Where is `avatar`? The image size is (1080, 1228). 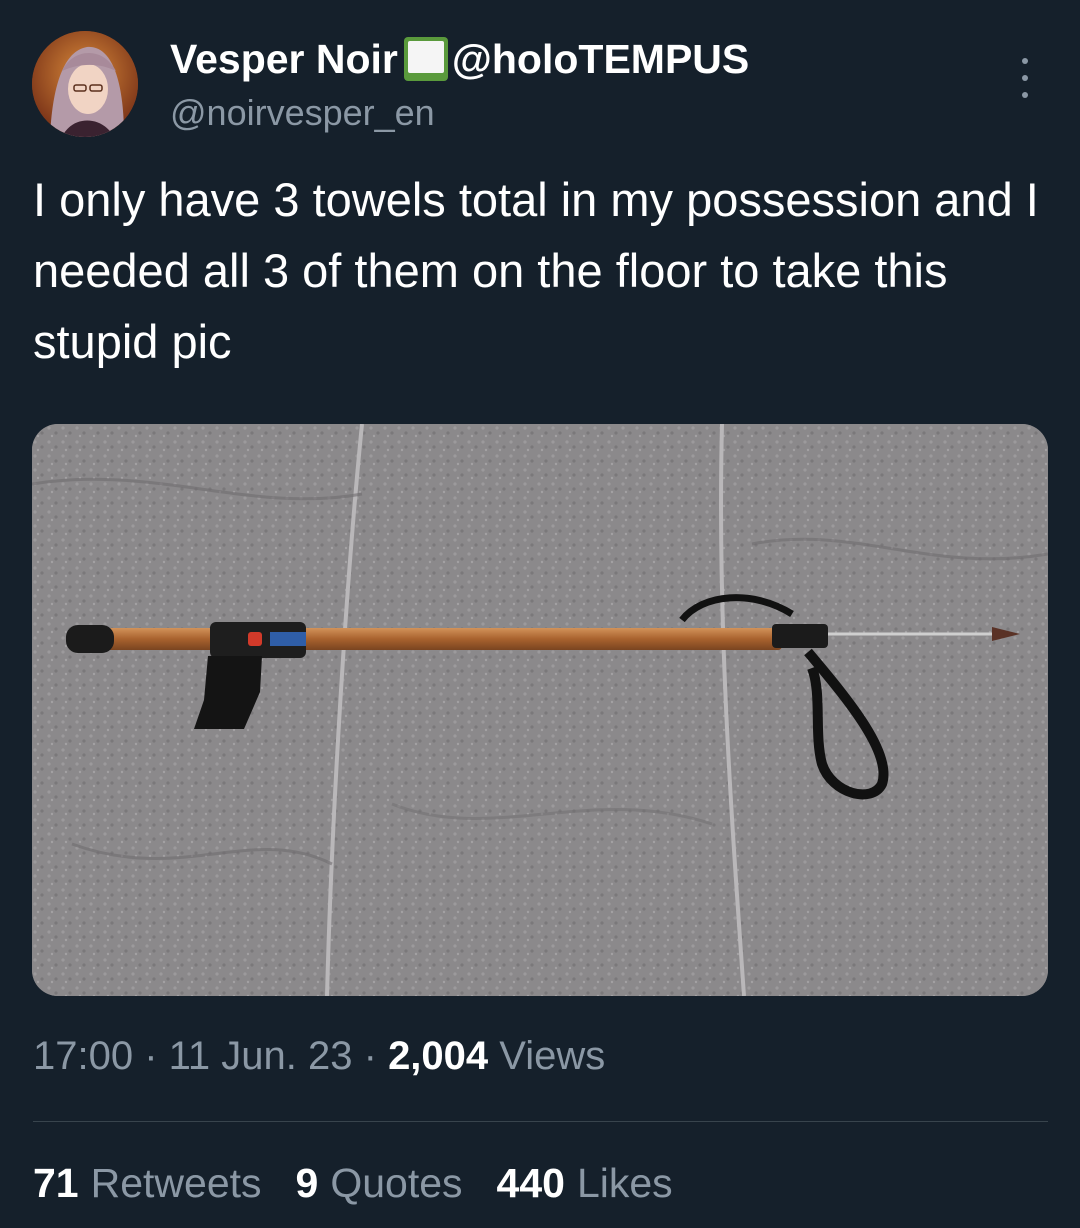
avatar is located at coordinates (85, 84).